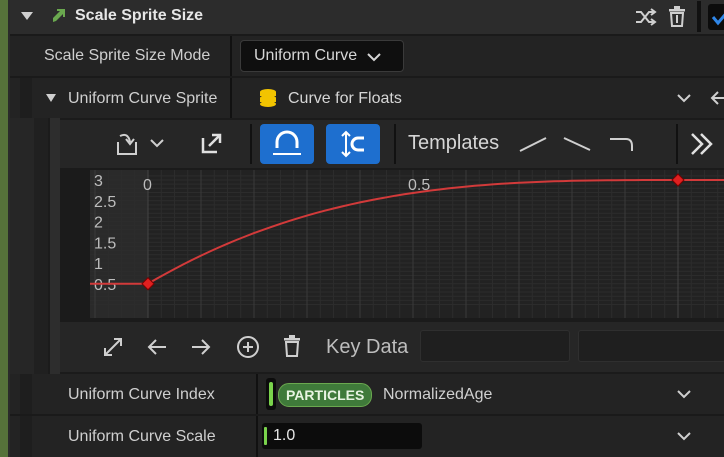 This screenshot has height=457, width=724. Describe the element at coordinates (702, 144) in the screenshot. I see `overflow-chevrons-icon` at that location.